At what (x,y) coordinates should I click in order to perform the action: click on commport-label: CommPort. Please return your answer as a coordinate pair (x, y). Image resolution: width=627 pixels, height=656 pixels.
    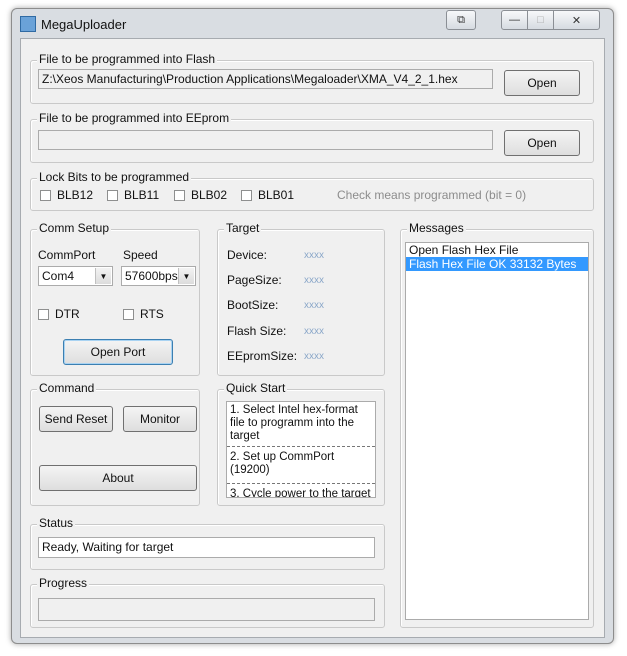
    Looking at the image, I should click on (67, 255).